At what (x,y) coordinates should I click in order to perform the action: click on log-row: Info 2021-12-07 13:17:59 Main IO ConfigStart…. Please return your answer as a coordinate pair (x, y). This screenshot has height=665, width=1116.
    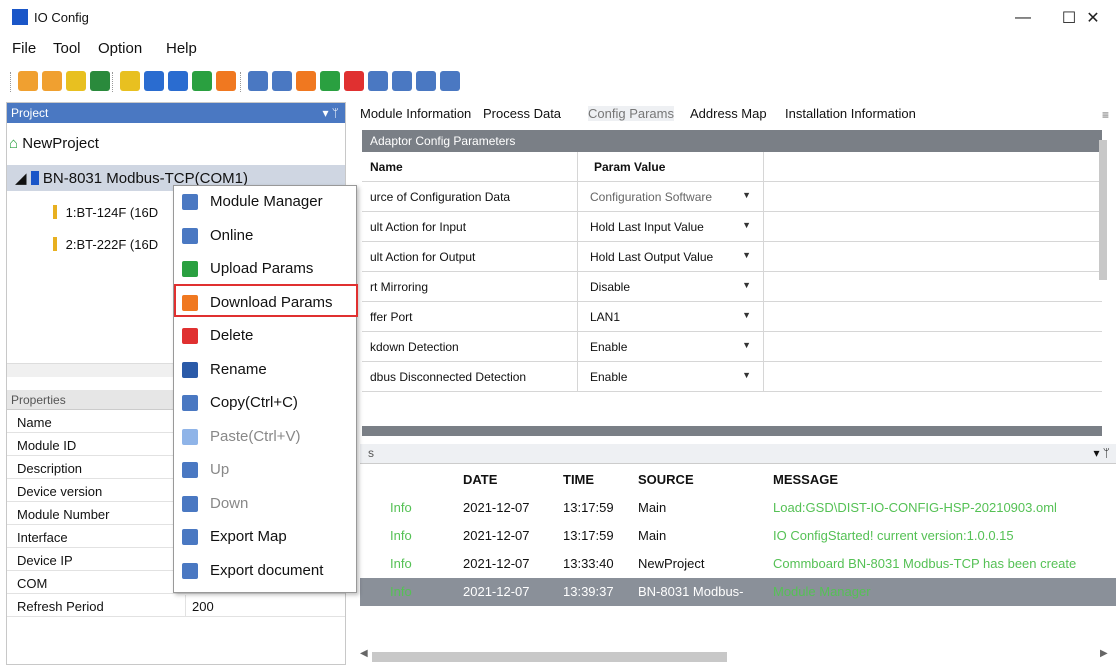
    Looking at the image, I should click on (738, 536).